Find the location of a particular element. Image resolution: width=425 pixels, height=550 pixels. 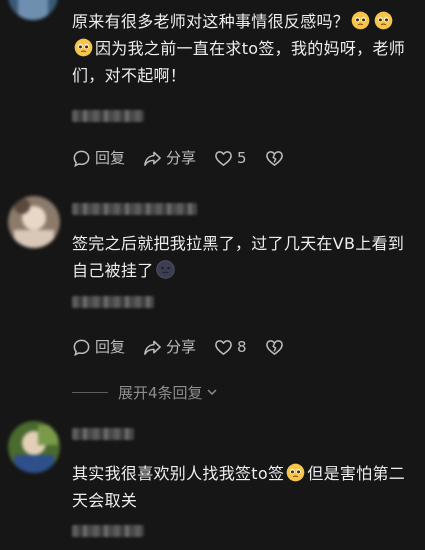

comment-text: 其实我很喜欢别人找我签to签 但是害怕第二天会取关 is located at coordinates (244, 487).